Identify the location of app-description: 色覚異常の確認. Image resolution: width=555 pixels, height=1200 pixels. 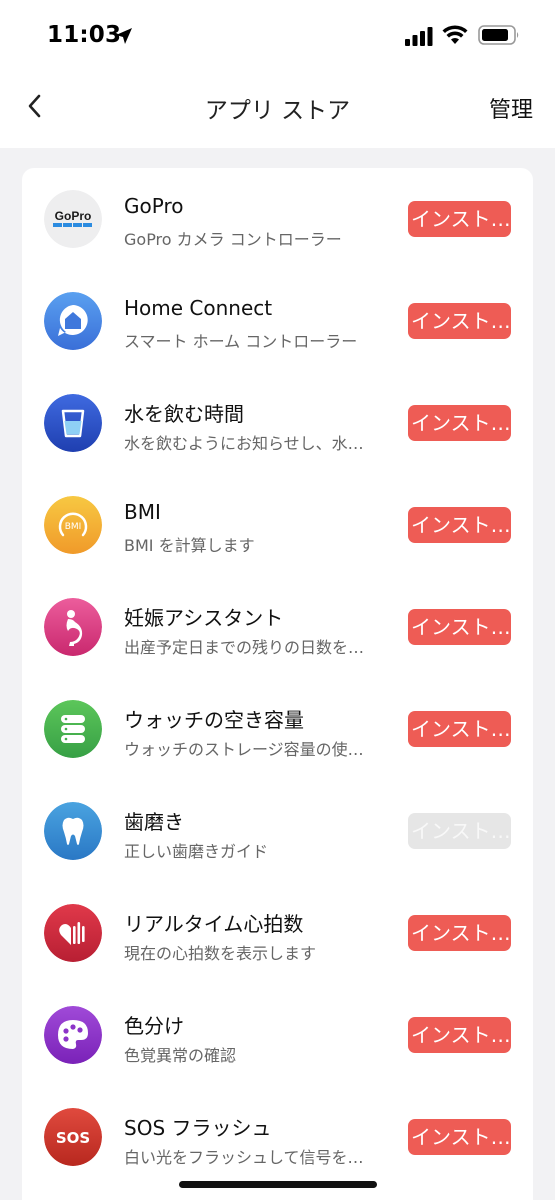
(180, 1055).